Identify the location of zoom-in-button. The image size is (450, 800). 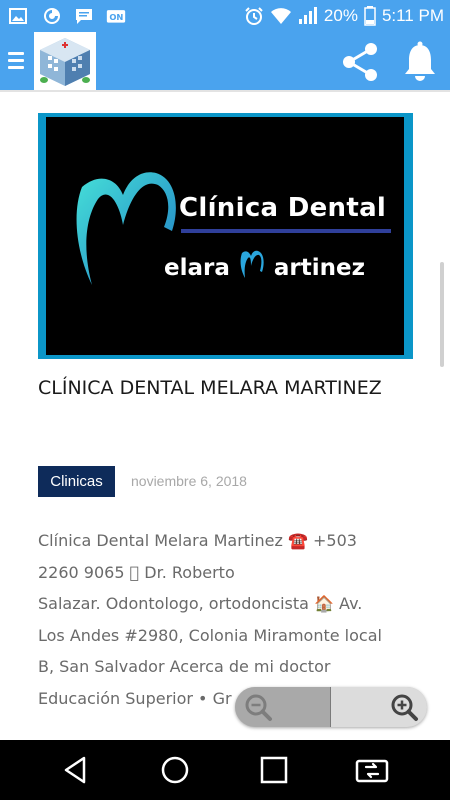
(379, 707).